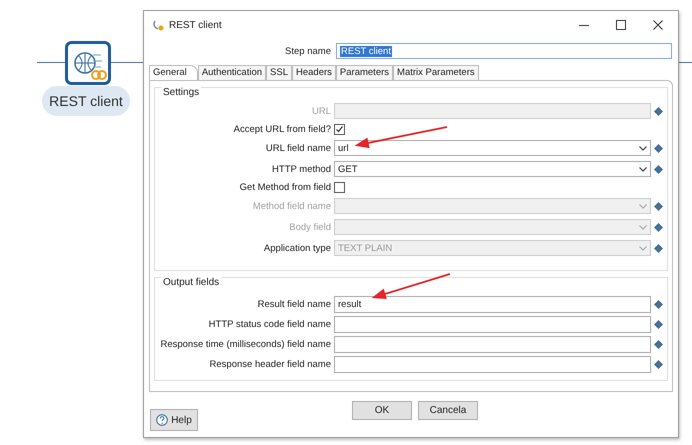  What do you see at coordinates (293, 304) in the screenshot?
I see `field-label: Result field name` at bounding box center [293, 304].